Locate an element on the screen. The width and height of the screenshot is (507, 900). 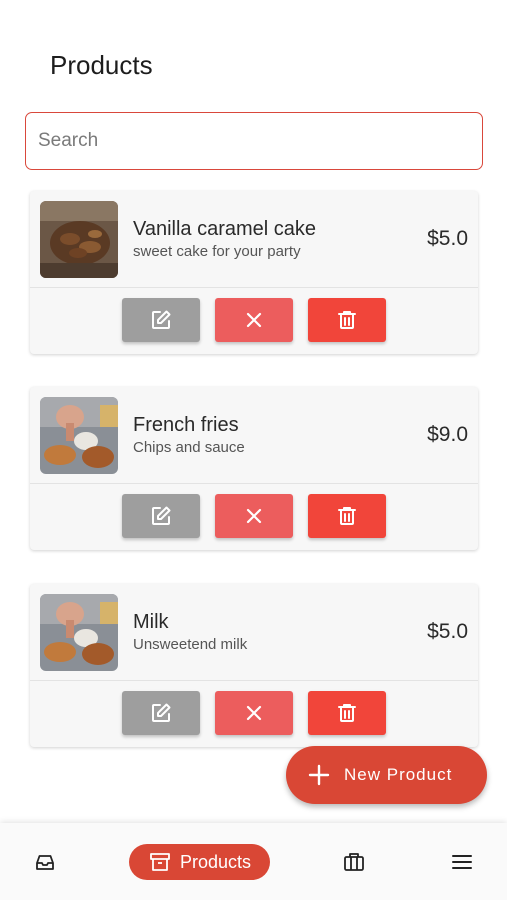
product-name: Vanilla caramel cake is located at coordinates (225, 229).